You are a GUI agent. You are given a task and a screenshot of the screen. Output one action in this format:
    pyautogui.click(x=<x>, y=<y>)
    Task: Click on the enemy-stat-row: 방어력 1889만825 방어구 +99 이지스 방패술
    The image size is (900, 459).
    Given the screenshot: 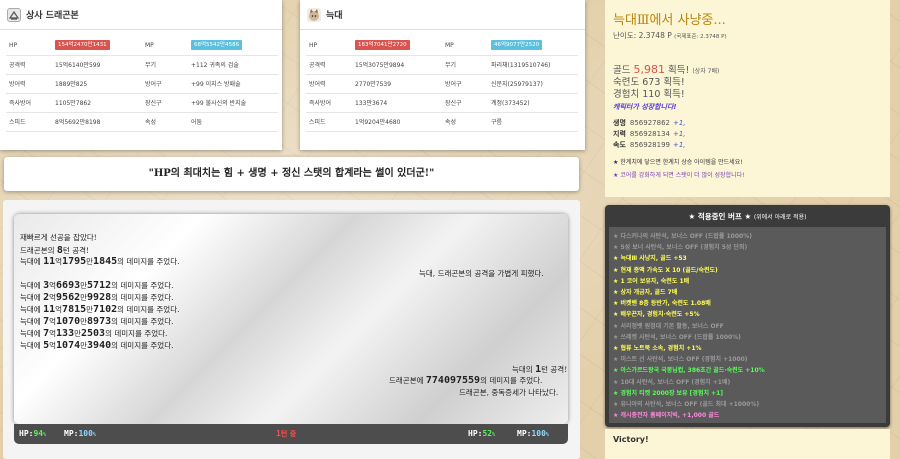 What is the action you would take?
    pyautogui.click(x=142, y=84)
    